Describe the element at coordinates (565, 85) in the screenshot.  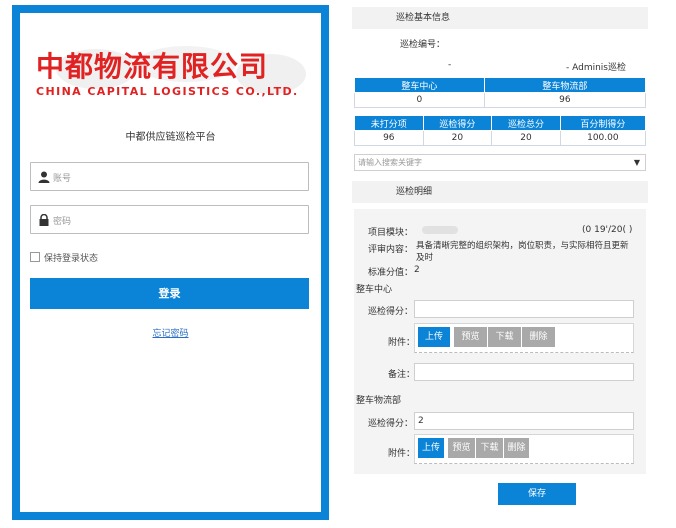
I see `dept-header: 整车物流部` at that location.